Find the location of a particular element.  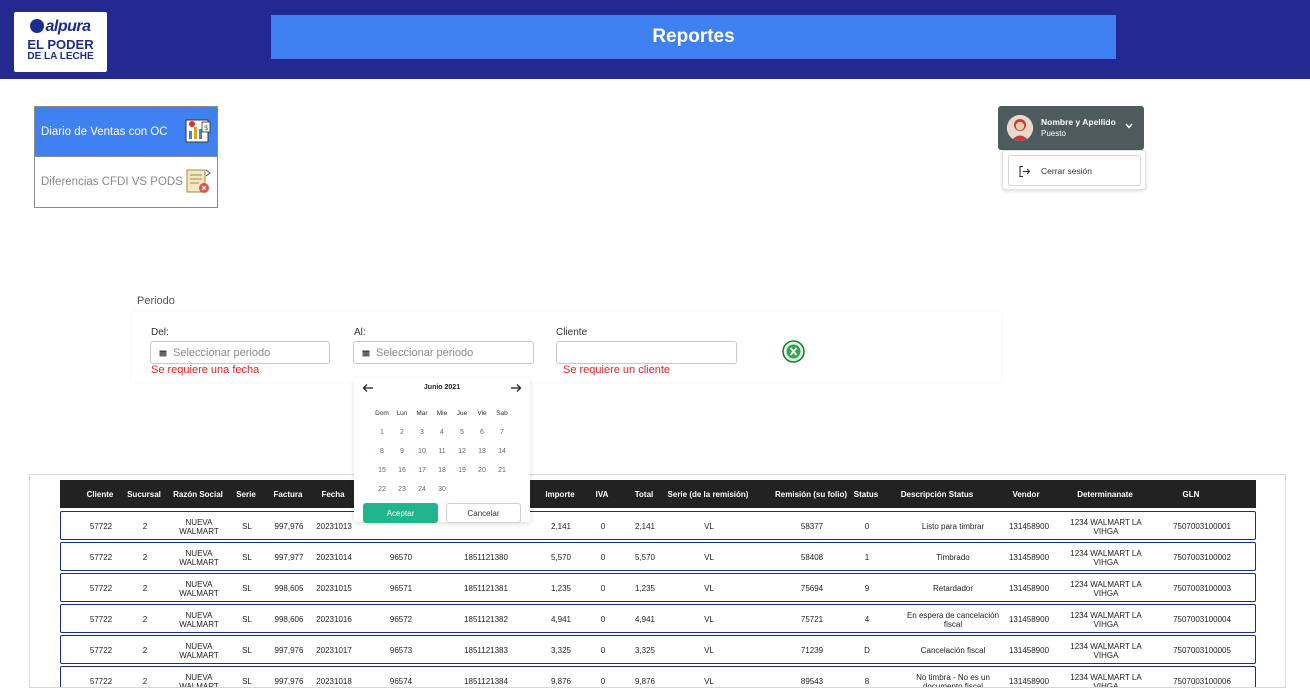

cliente-input is located at coordinates (646, 352).